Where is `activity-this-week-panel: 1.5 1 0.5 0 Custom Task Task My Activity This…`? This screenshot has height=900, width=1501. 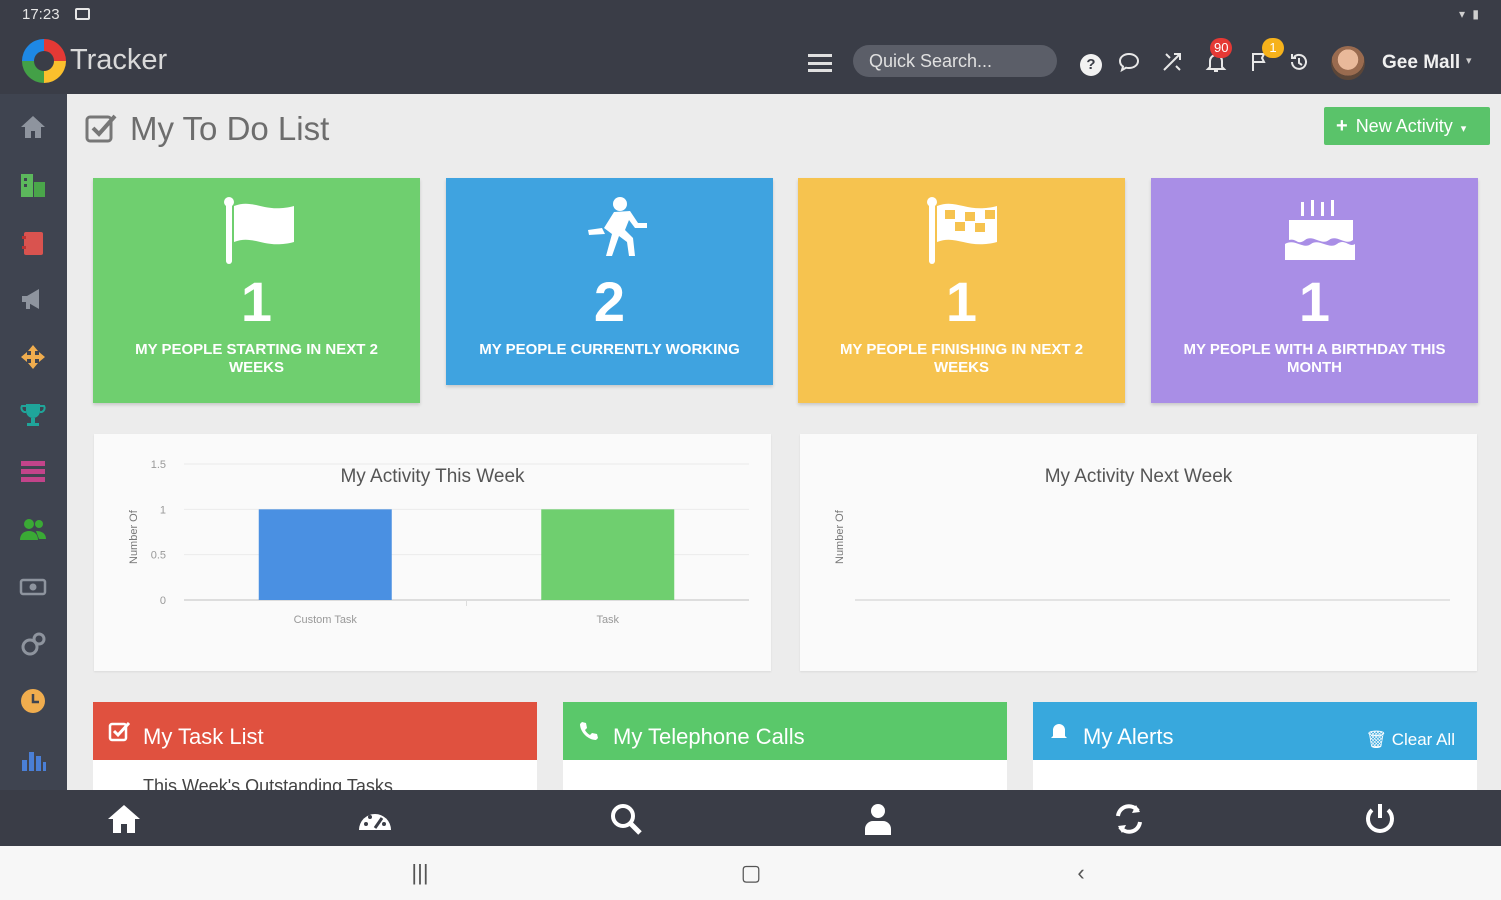 activity-this-week-panel: 1.5 1 0.5 0 Custom Task Task My Activity This… is located at coordinates (432, 552).